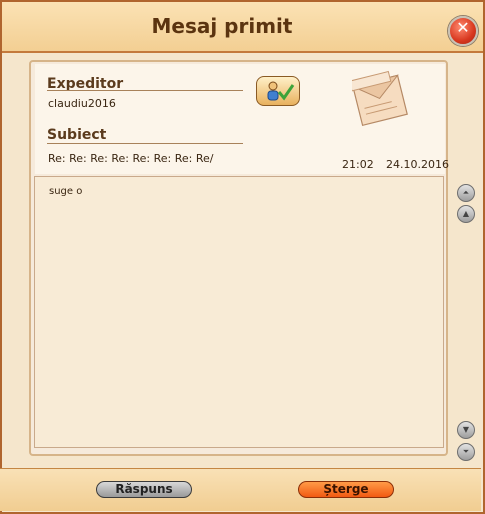 The height and width of the screenshot is (514, 485). I want to click on scroll-bottom-button: ⏷, so click(466, 452).